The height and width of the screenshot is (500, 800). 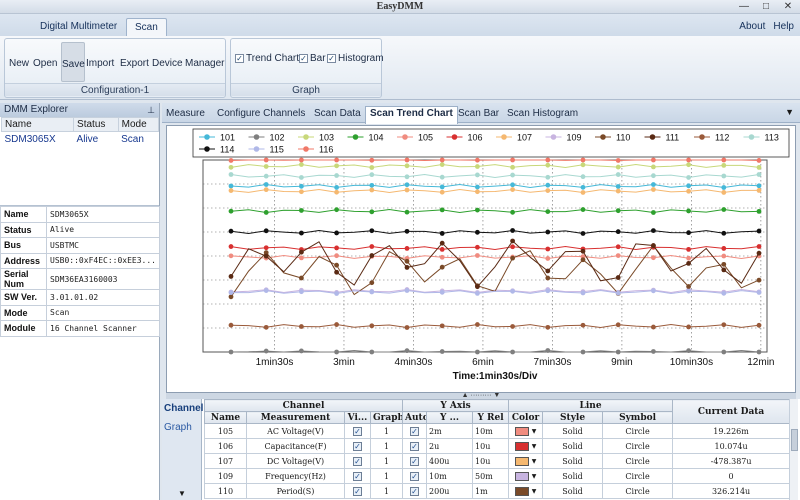 I want to click on tab-scan-bar: Scan Bar, so click(x=478, y=114).